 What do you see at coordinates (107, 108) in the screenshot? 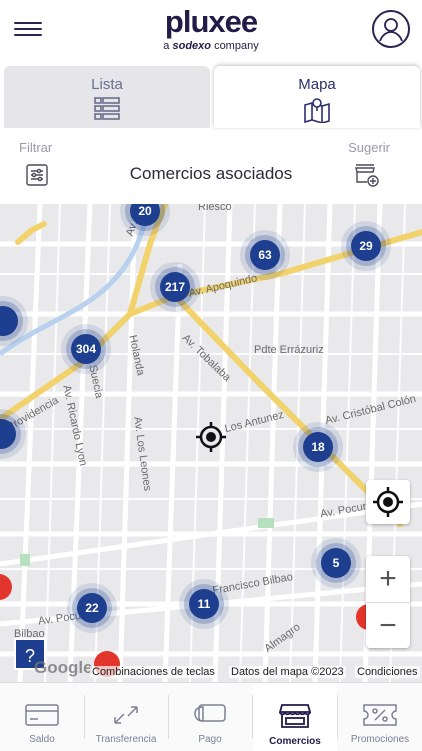
I see `list-icon` at bounding box center [107, 108].